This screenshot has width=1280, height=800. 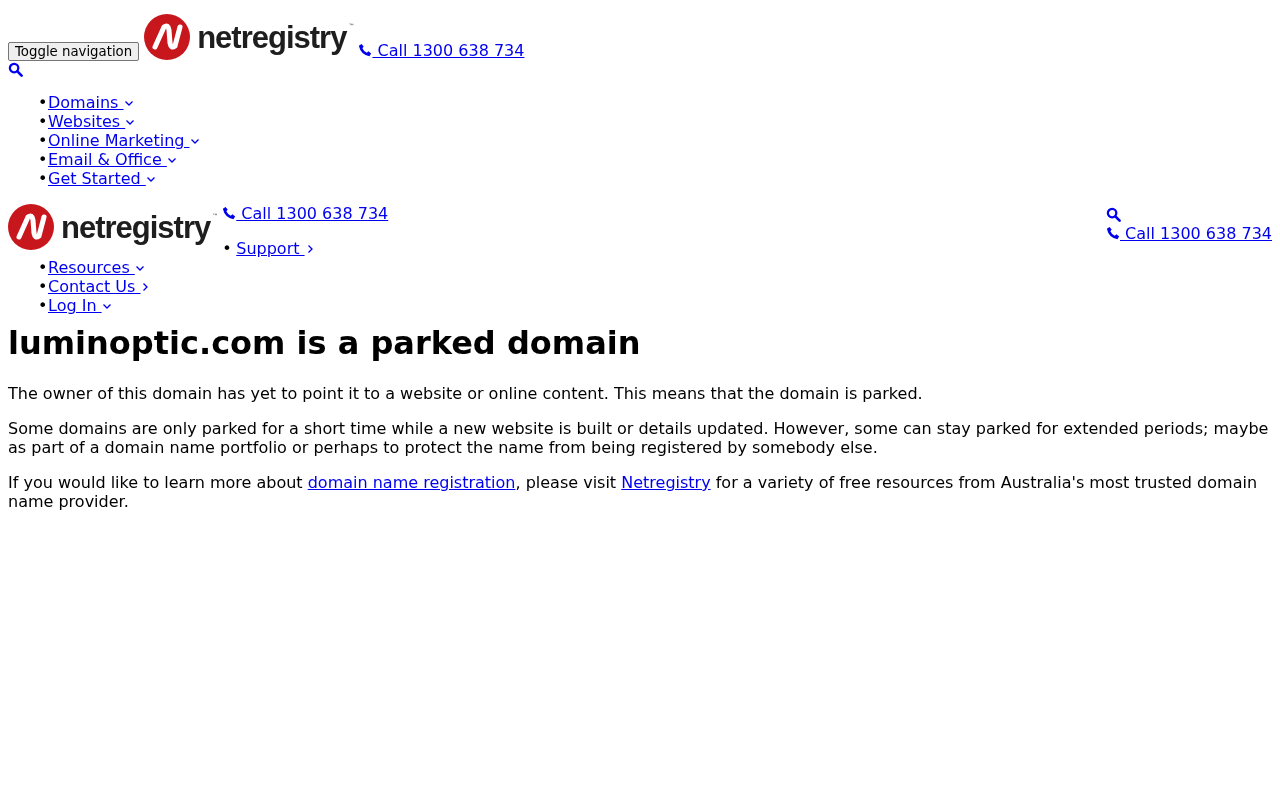 I want to click on nav-link: Websites, so click(x=92, y=121).